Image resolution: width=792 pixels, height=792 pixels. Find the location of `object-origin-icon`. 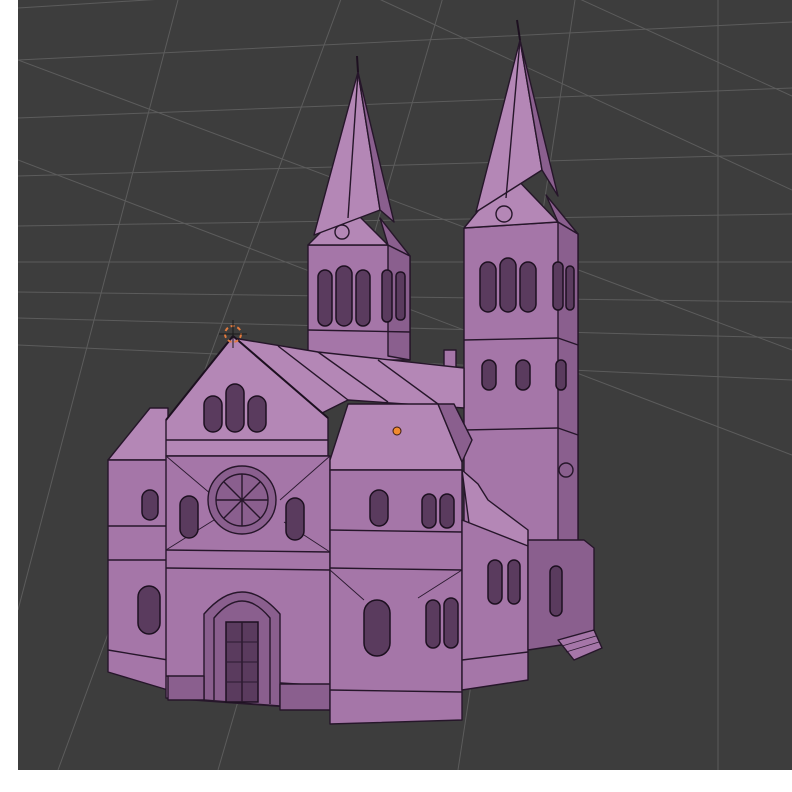

object-origin-icon is located at coordinates (397, 431).